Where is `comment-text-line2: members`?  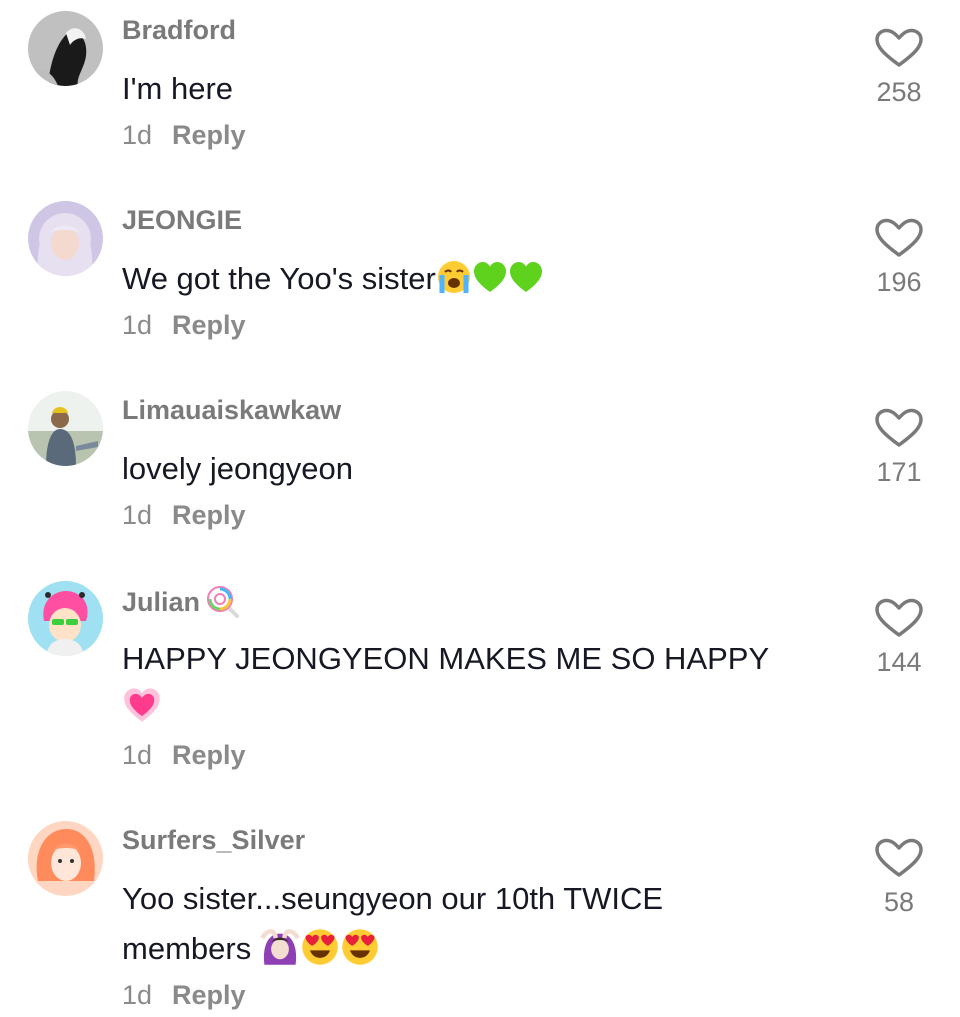
comment-text-line2: members is located at coordinates (187, 948).